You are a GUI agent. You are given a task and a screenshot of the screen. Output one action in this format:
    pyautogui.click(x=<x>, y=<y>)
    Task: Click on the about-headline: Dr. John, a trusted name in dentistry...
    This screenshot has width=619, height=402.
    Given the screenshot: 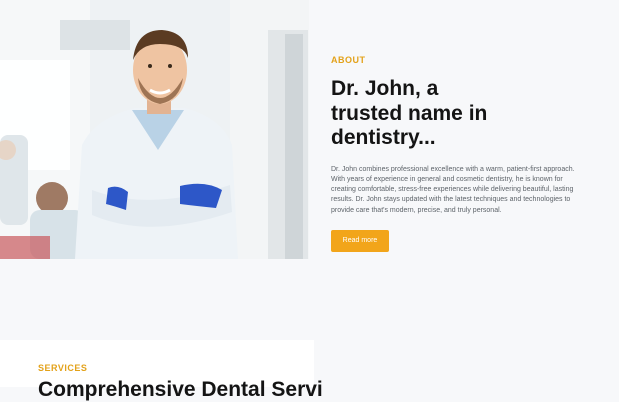 What is the action you would take?
    pyautogui.click(x=409, y=113)
    